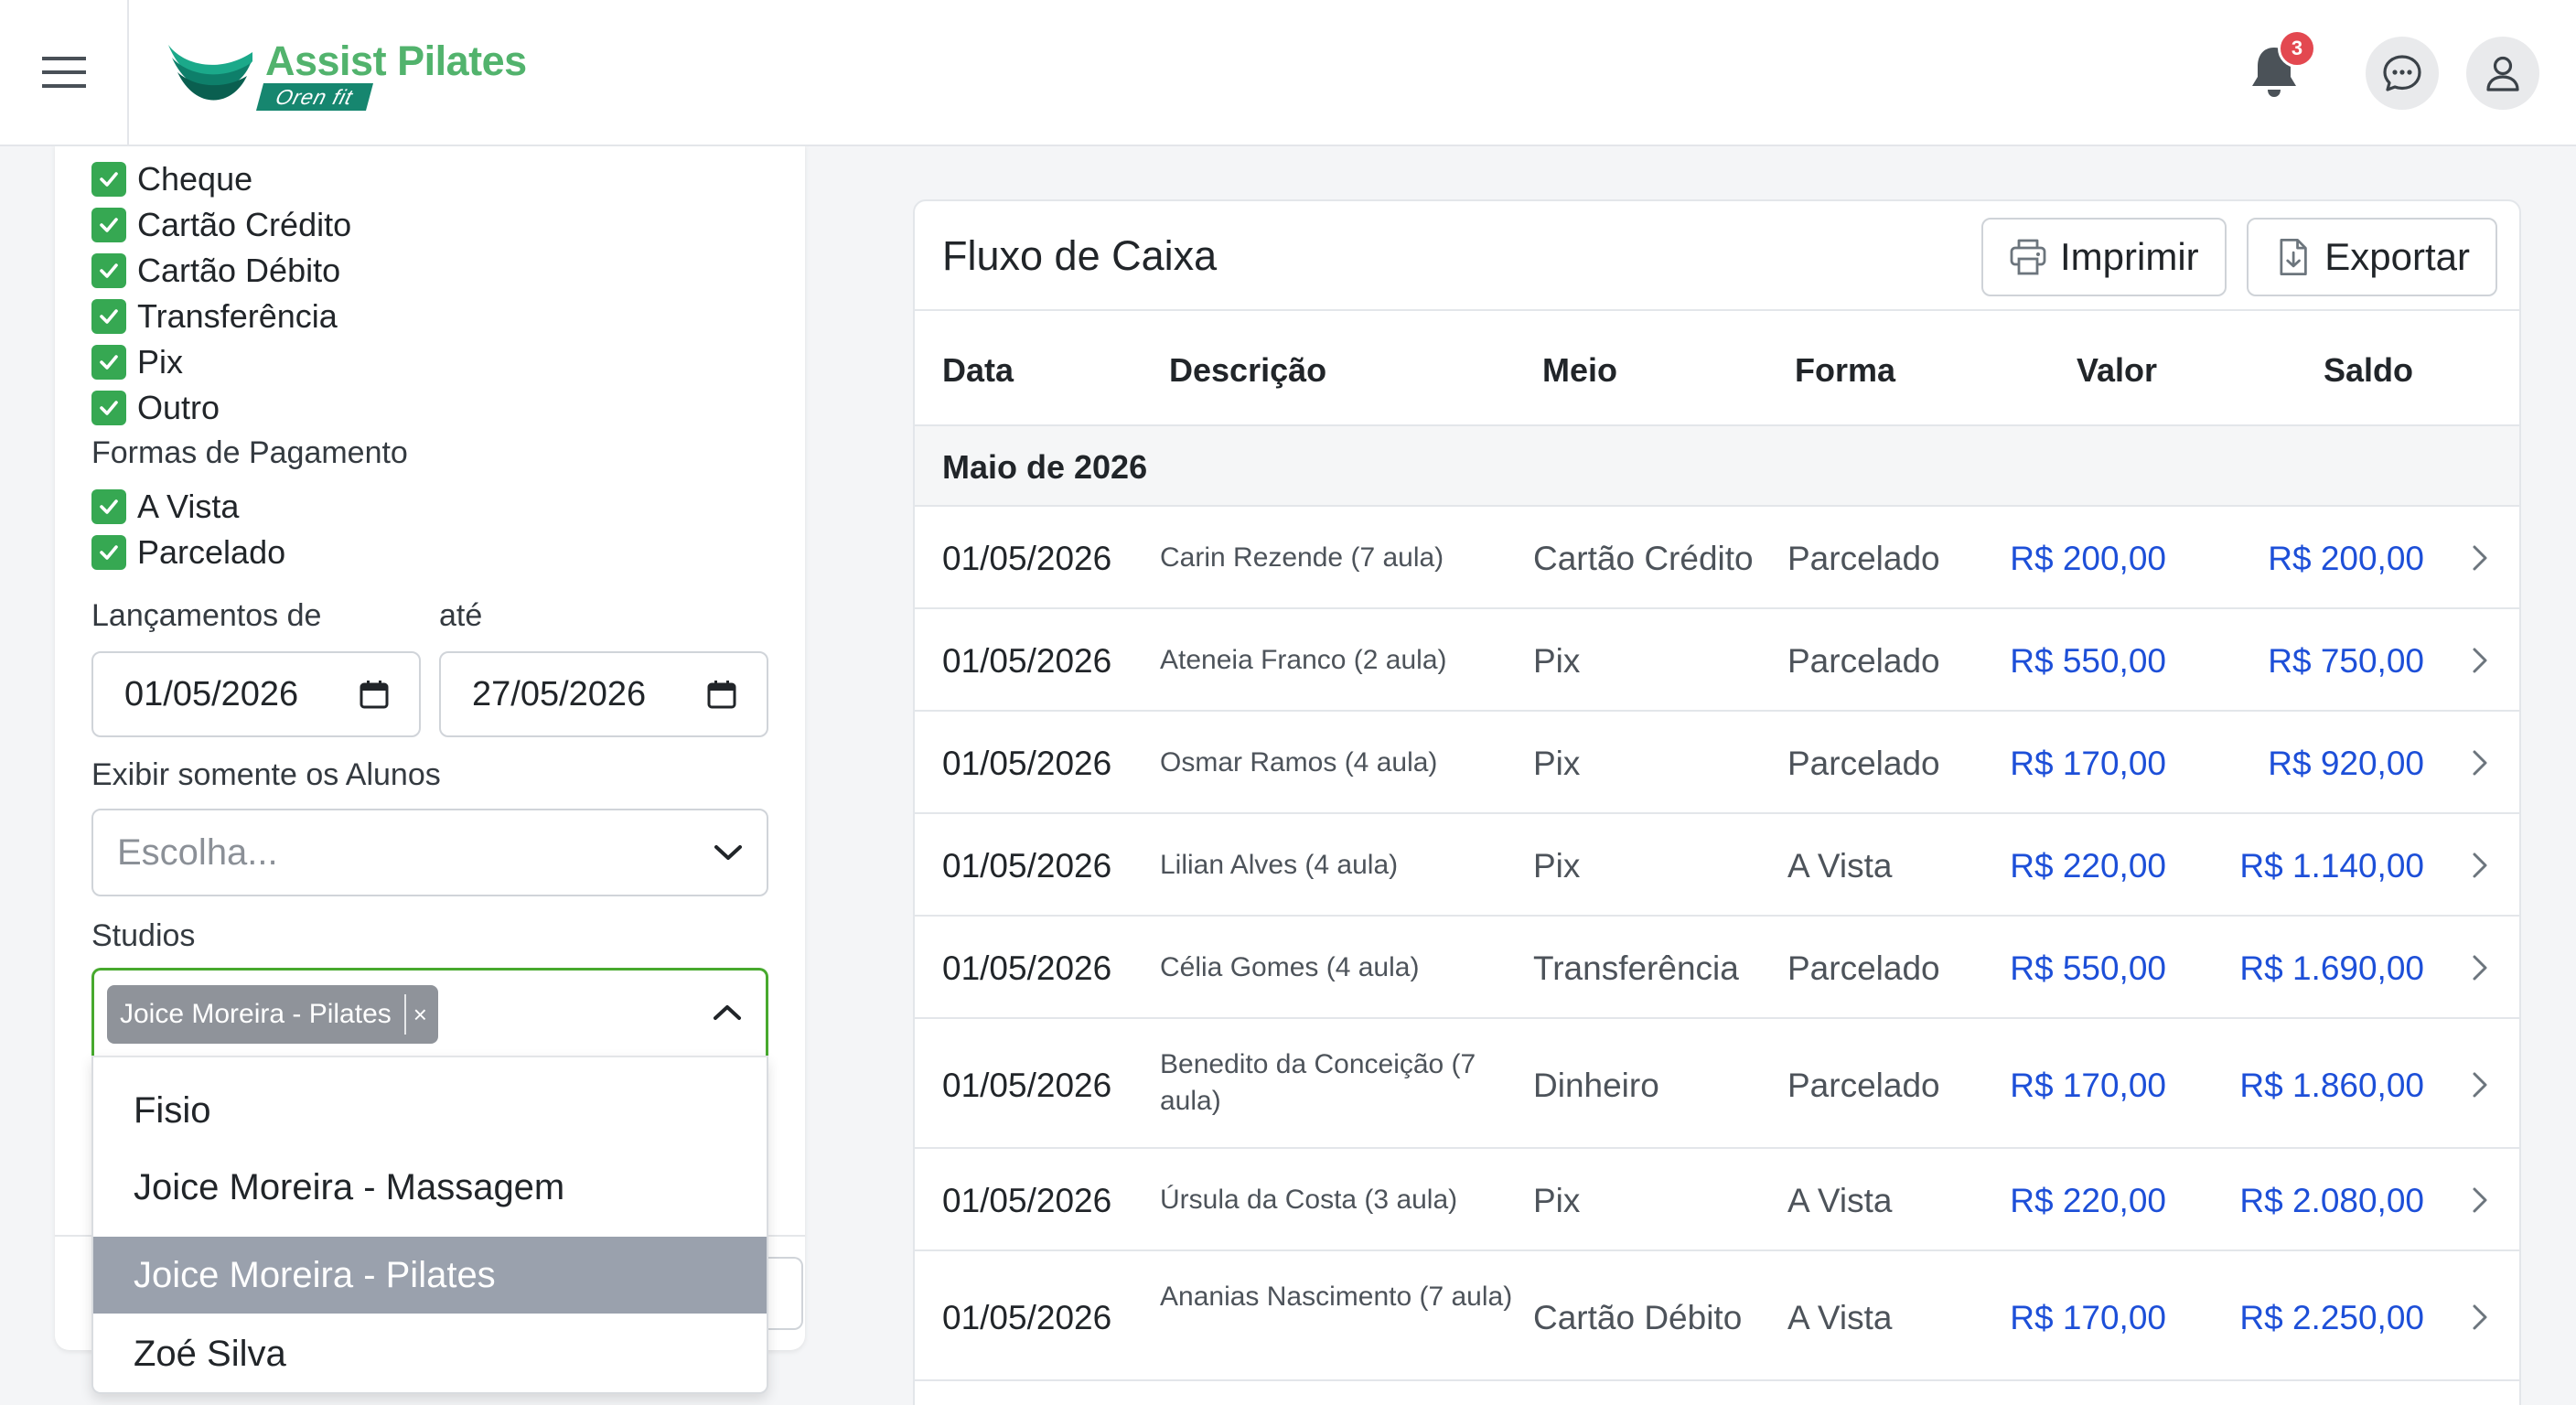  What do you see at coordinates (1309, 1200) in the screenshot?
I see `row-description: Úrsula da Costa (3 aula)` at bounding box center [1309, 1200].